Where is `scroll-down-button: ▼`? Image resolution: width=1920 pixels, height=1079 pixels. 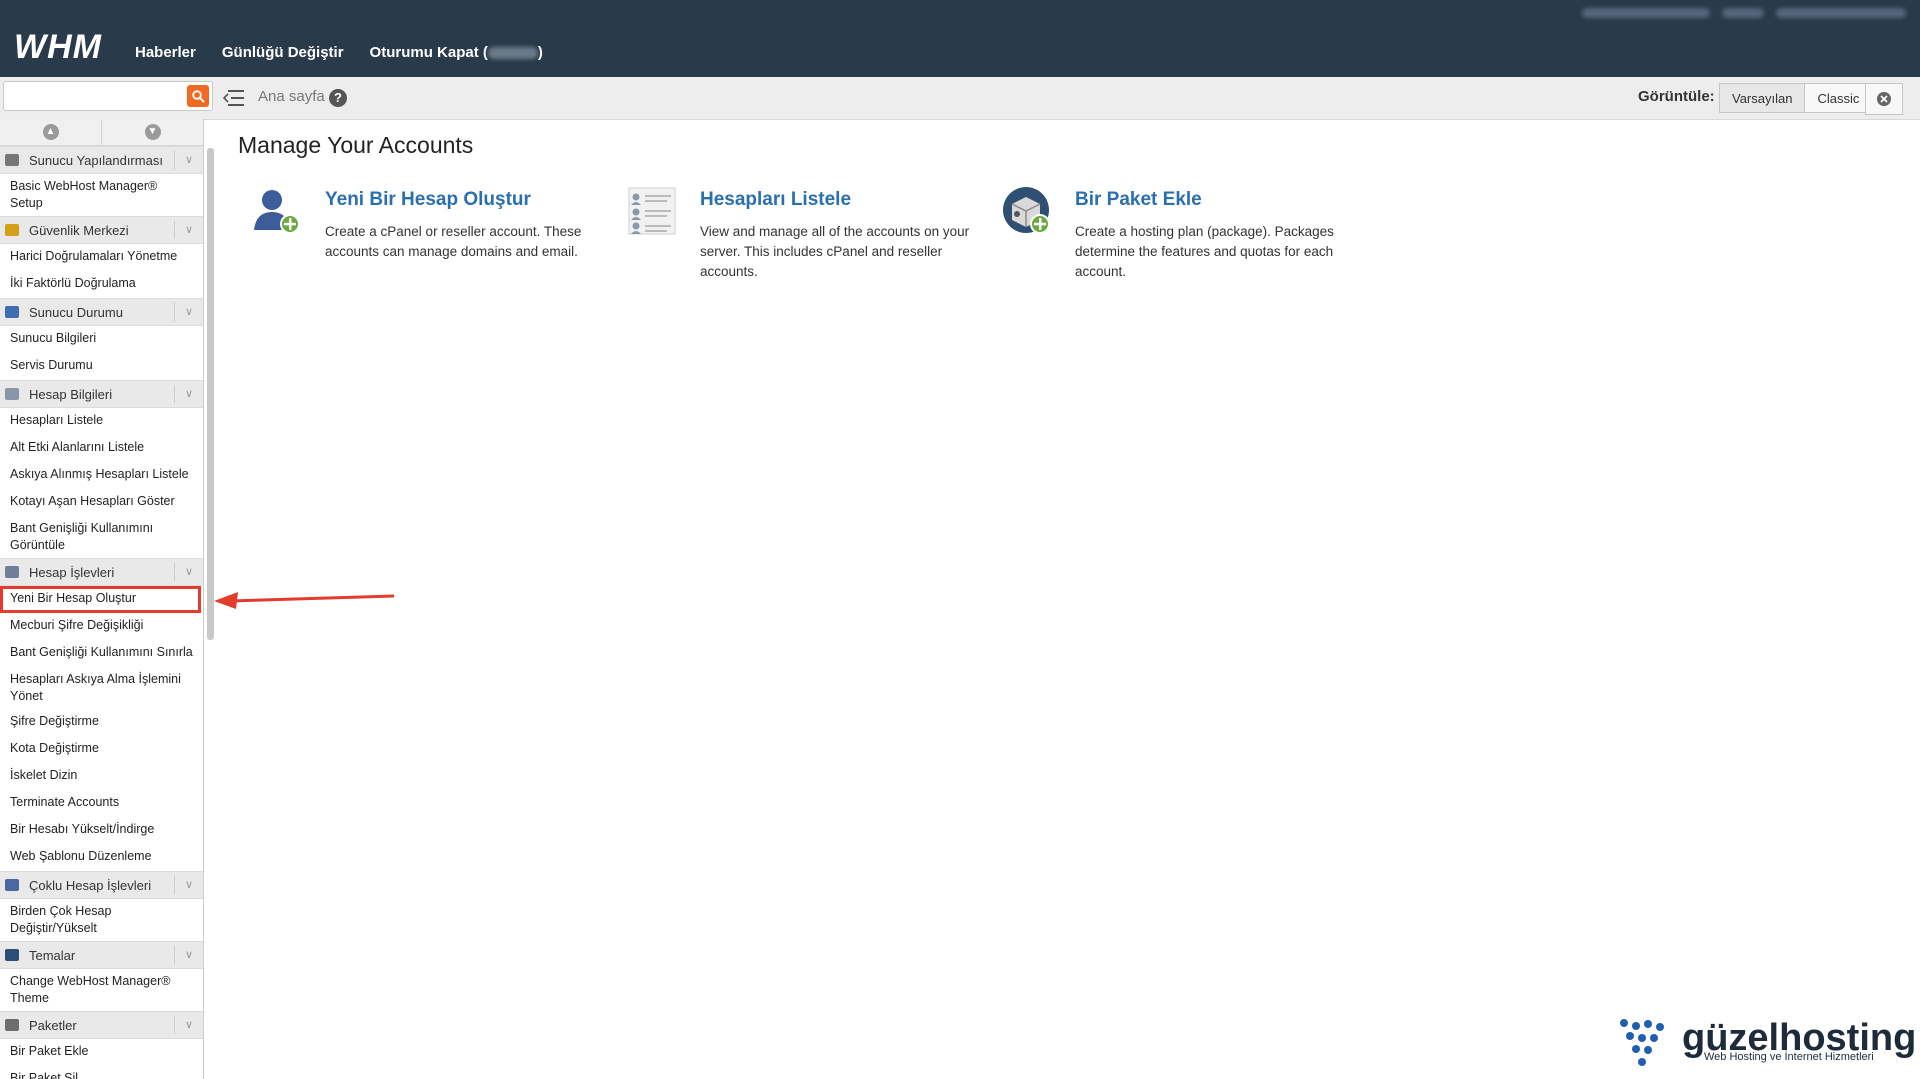
scroll-down-button: ▼ is located at coordinates (152, 132).